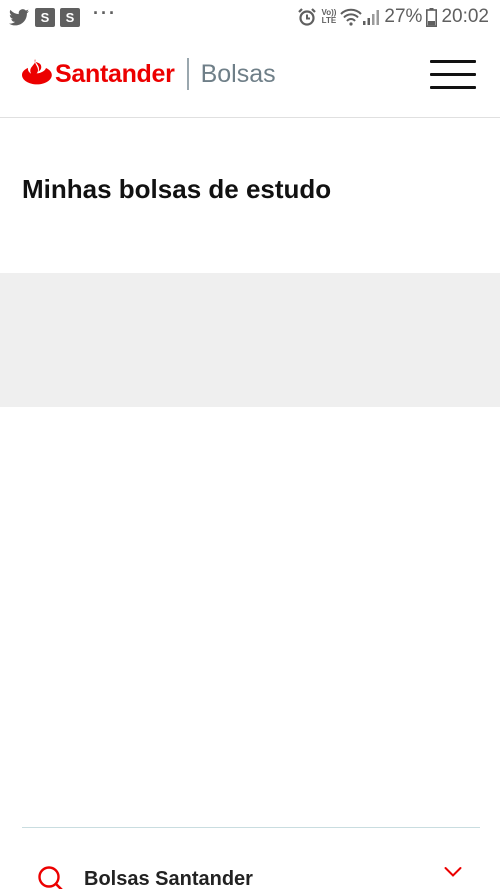  What do you see at coordinates (177, 189) in the screenshot?
I see `page-title: Minhas bolsas de estudo` at bounding box center [177, 189].